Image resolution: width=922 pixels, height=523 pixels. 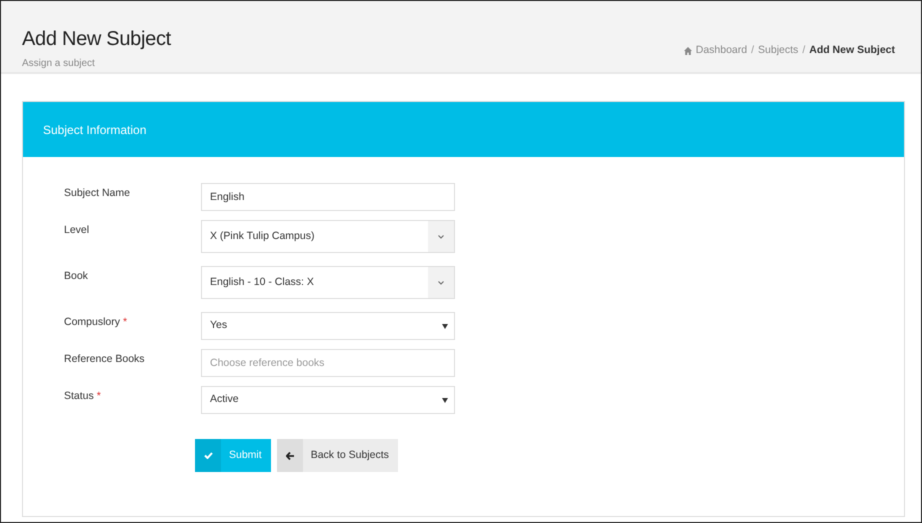 I want to click on dropdown-field: English - 10 - Class: X, so click(x=328, y=282).